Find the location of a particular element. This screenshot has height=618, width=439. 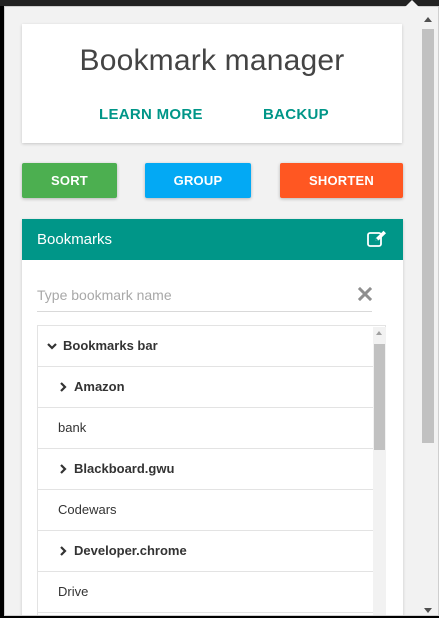

popup-scrollbar is located at coordinates (428, 314).